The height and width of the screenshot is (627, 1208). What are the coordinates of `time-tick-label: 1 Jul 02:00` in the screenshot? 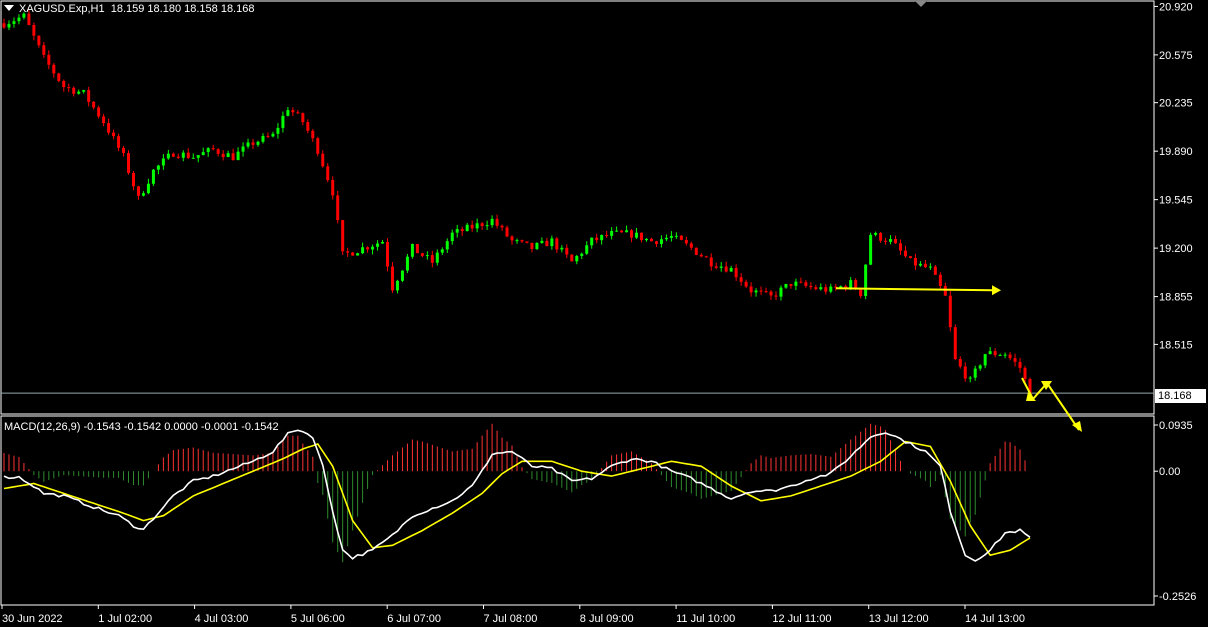 It's located at (125, 619).